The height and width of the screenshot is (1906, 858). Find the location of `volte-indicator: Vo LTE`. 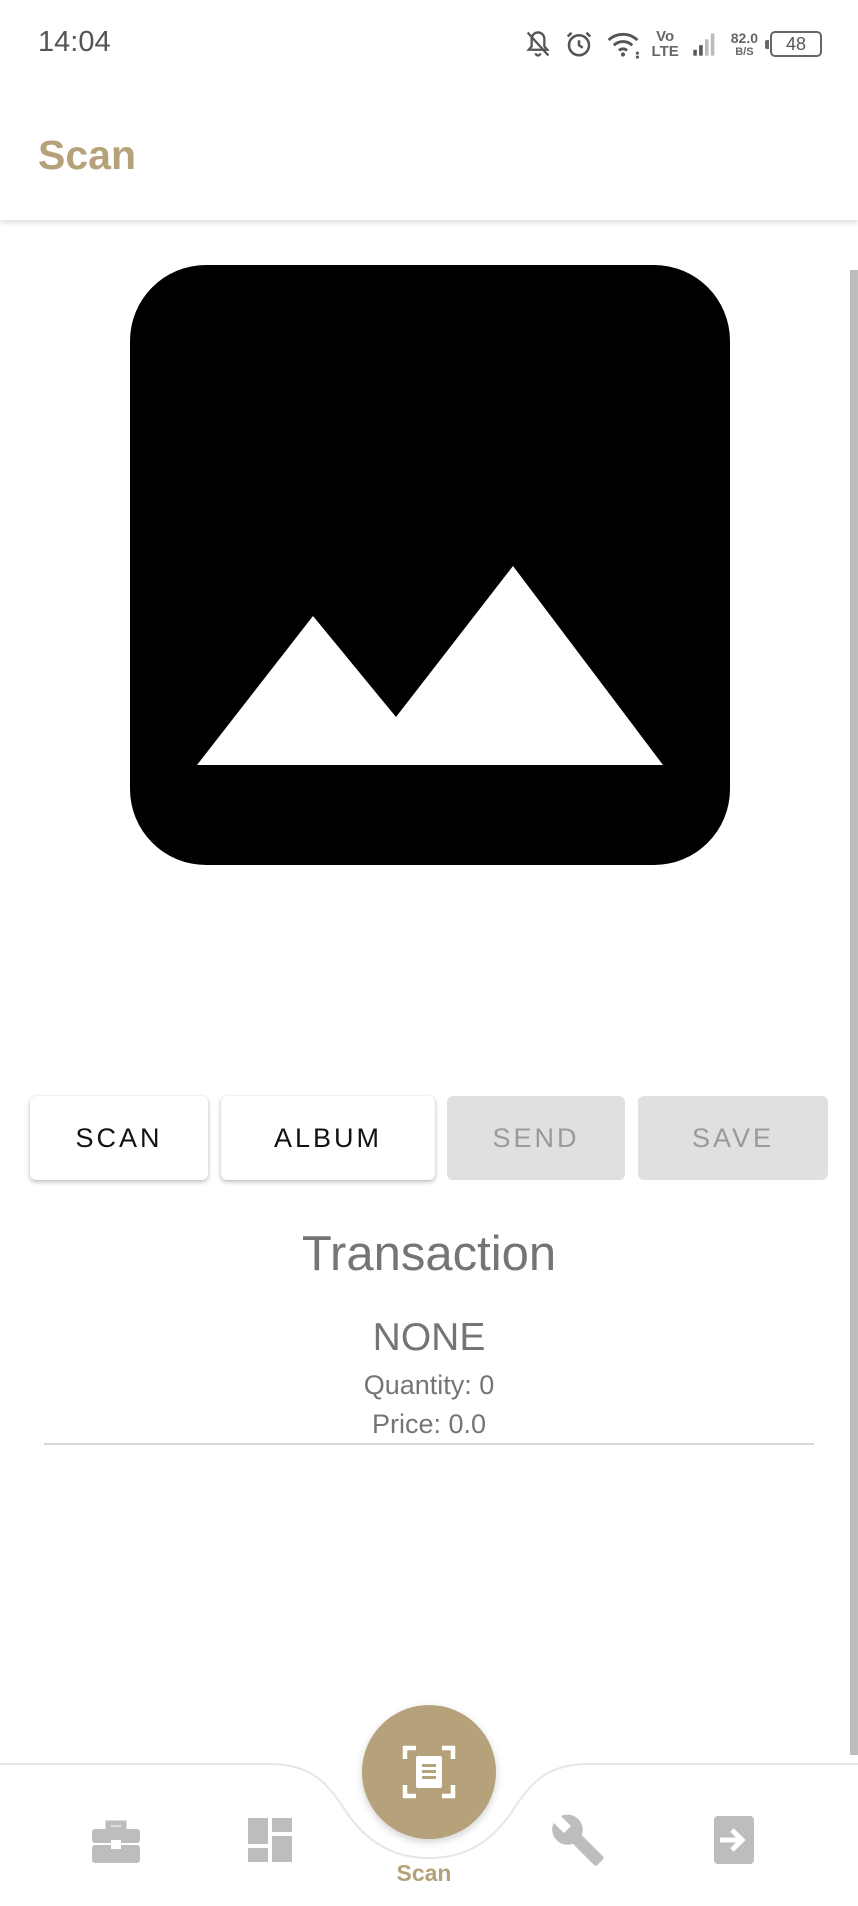

volte-indicator: Vo LTE is located at coordinates (665, 44).